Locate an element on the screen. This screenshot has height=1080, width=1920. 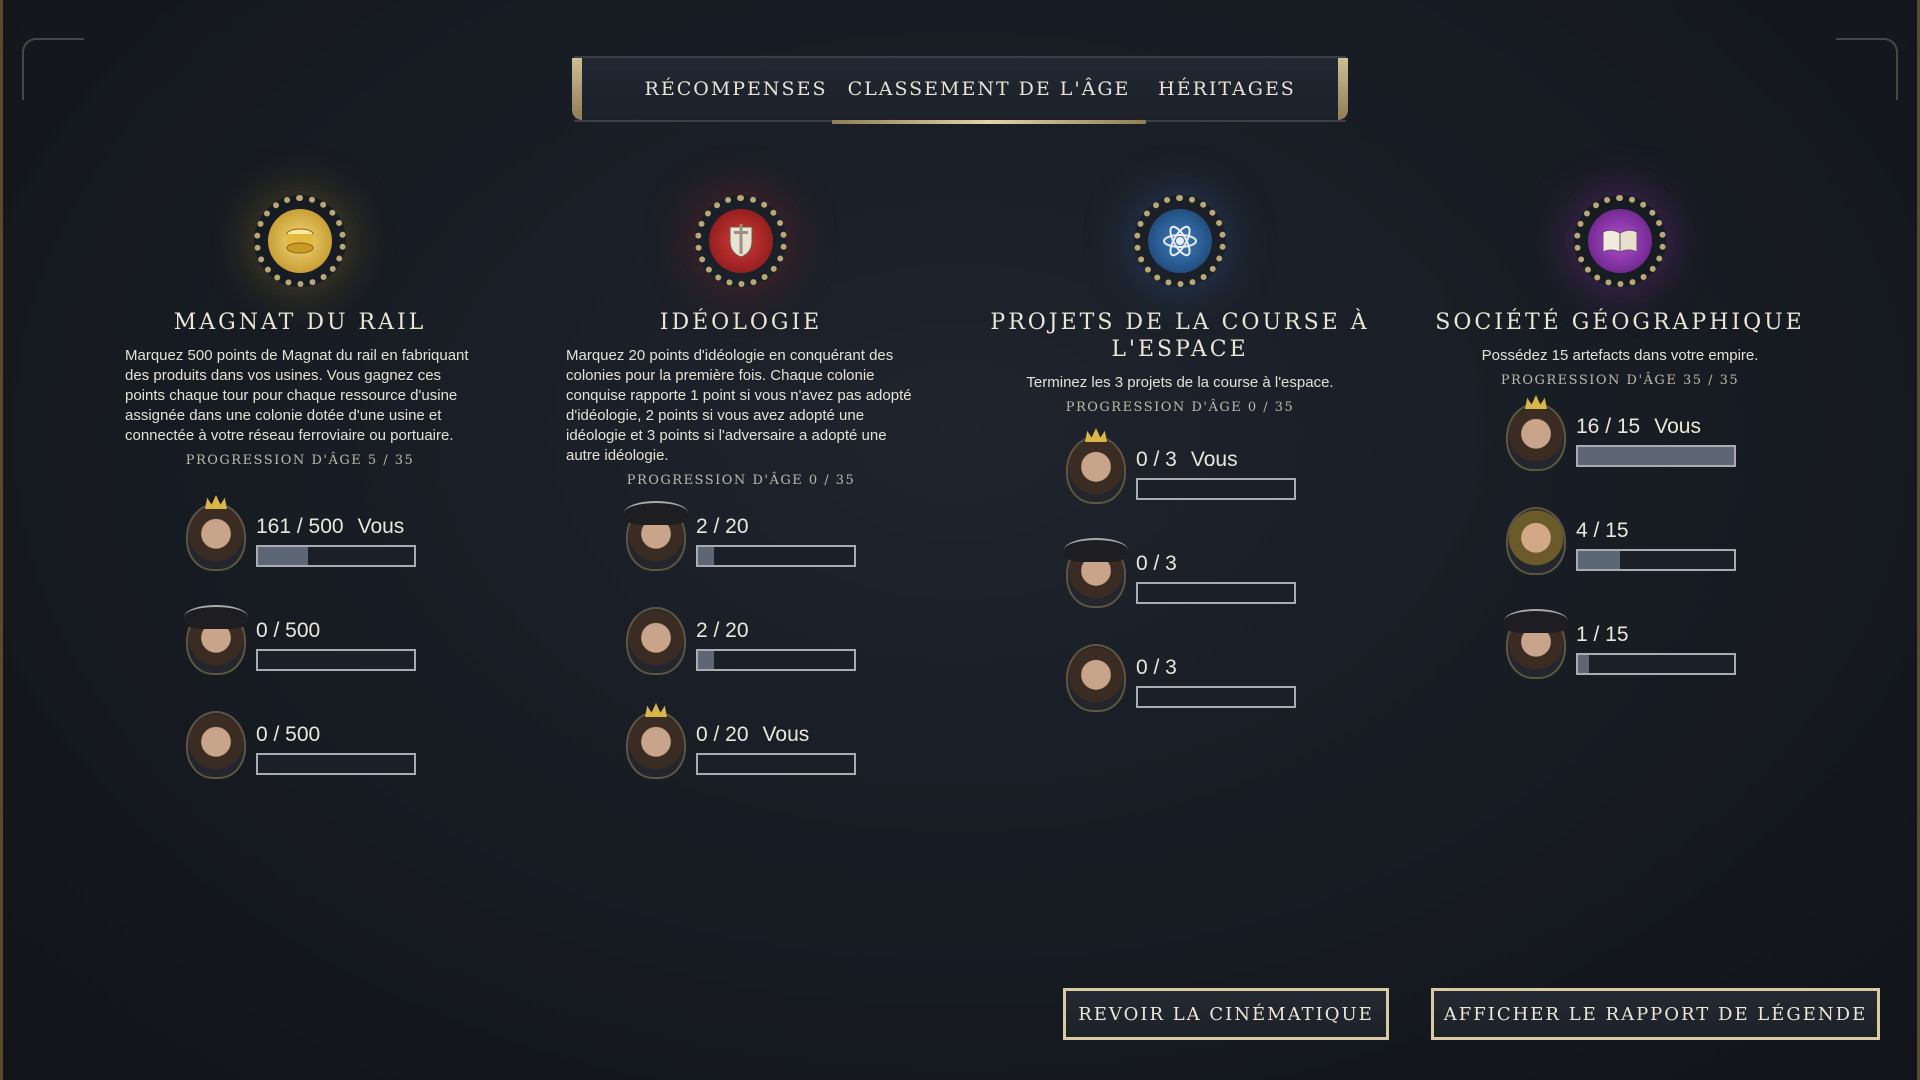
leaderboard-row: 0 / 3 Vous is located at coordinates (1196, 476).